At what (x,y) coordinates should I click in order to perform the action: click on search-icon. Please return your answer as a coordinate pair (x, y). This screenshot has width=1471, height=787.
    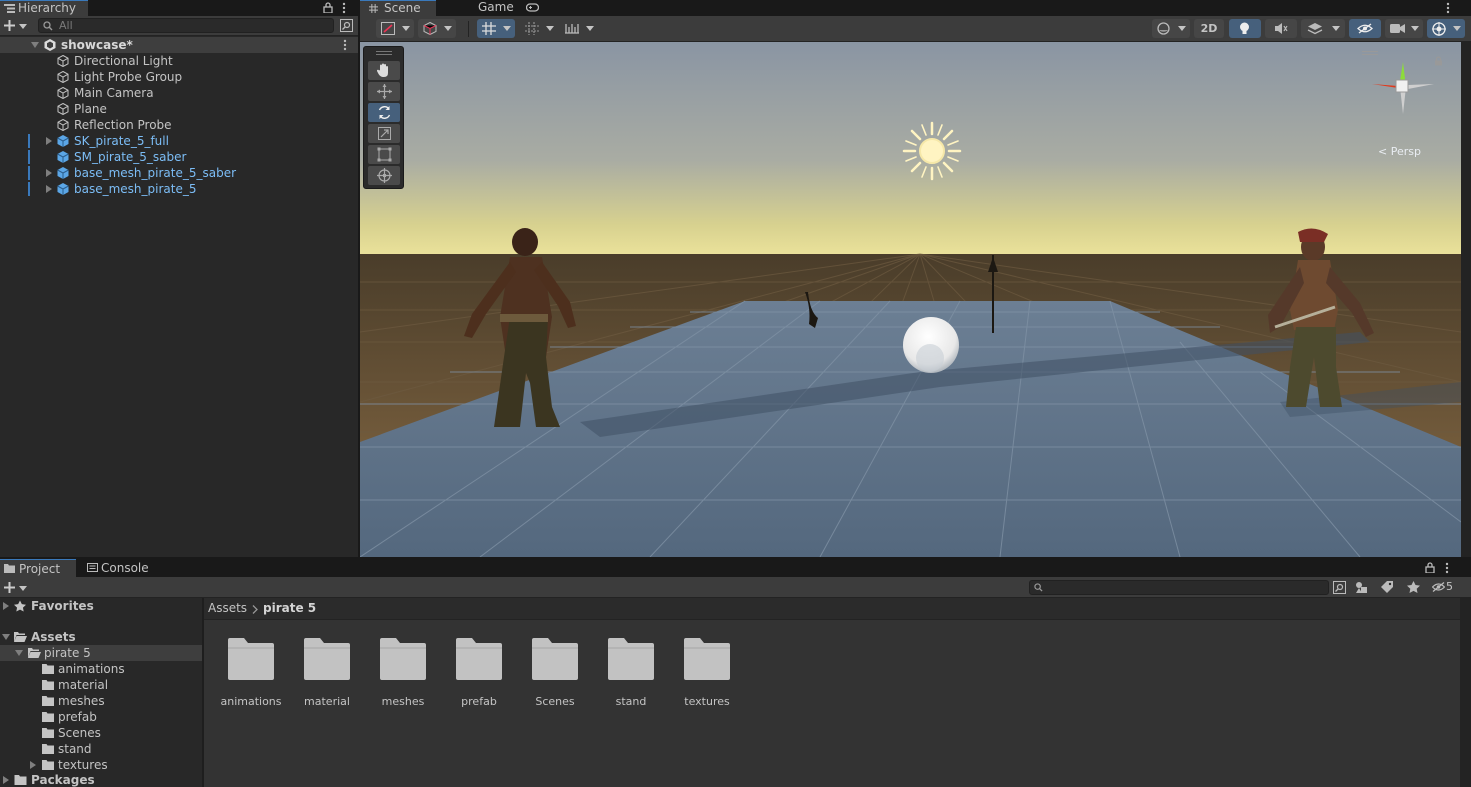
    Looking at the image, I should click on (48, 26).